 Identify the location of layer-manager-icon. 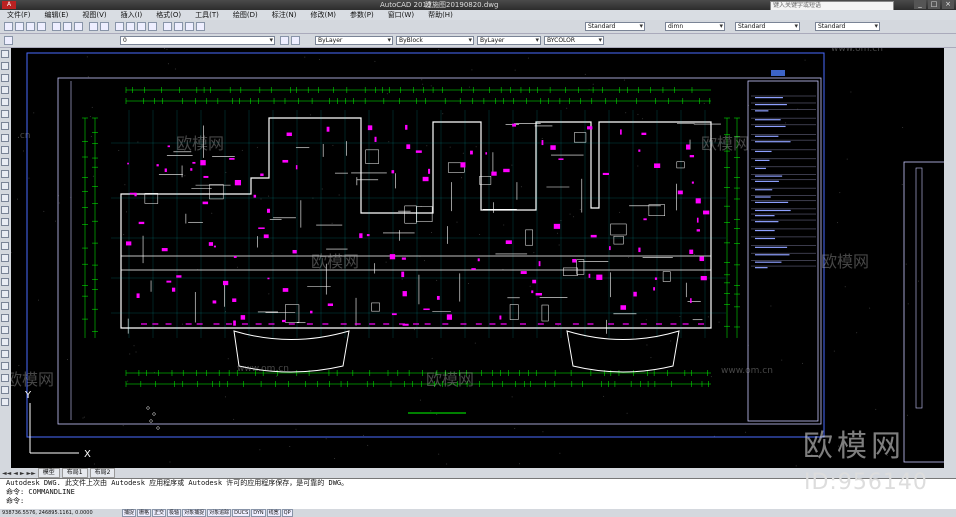
(8, 40).